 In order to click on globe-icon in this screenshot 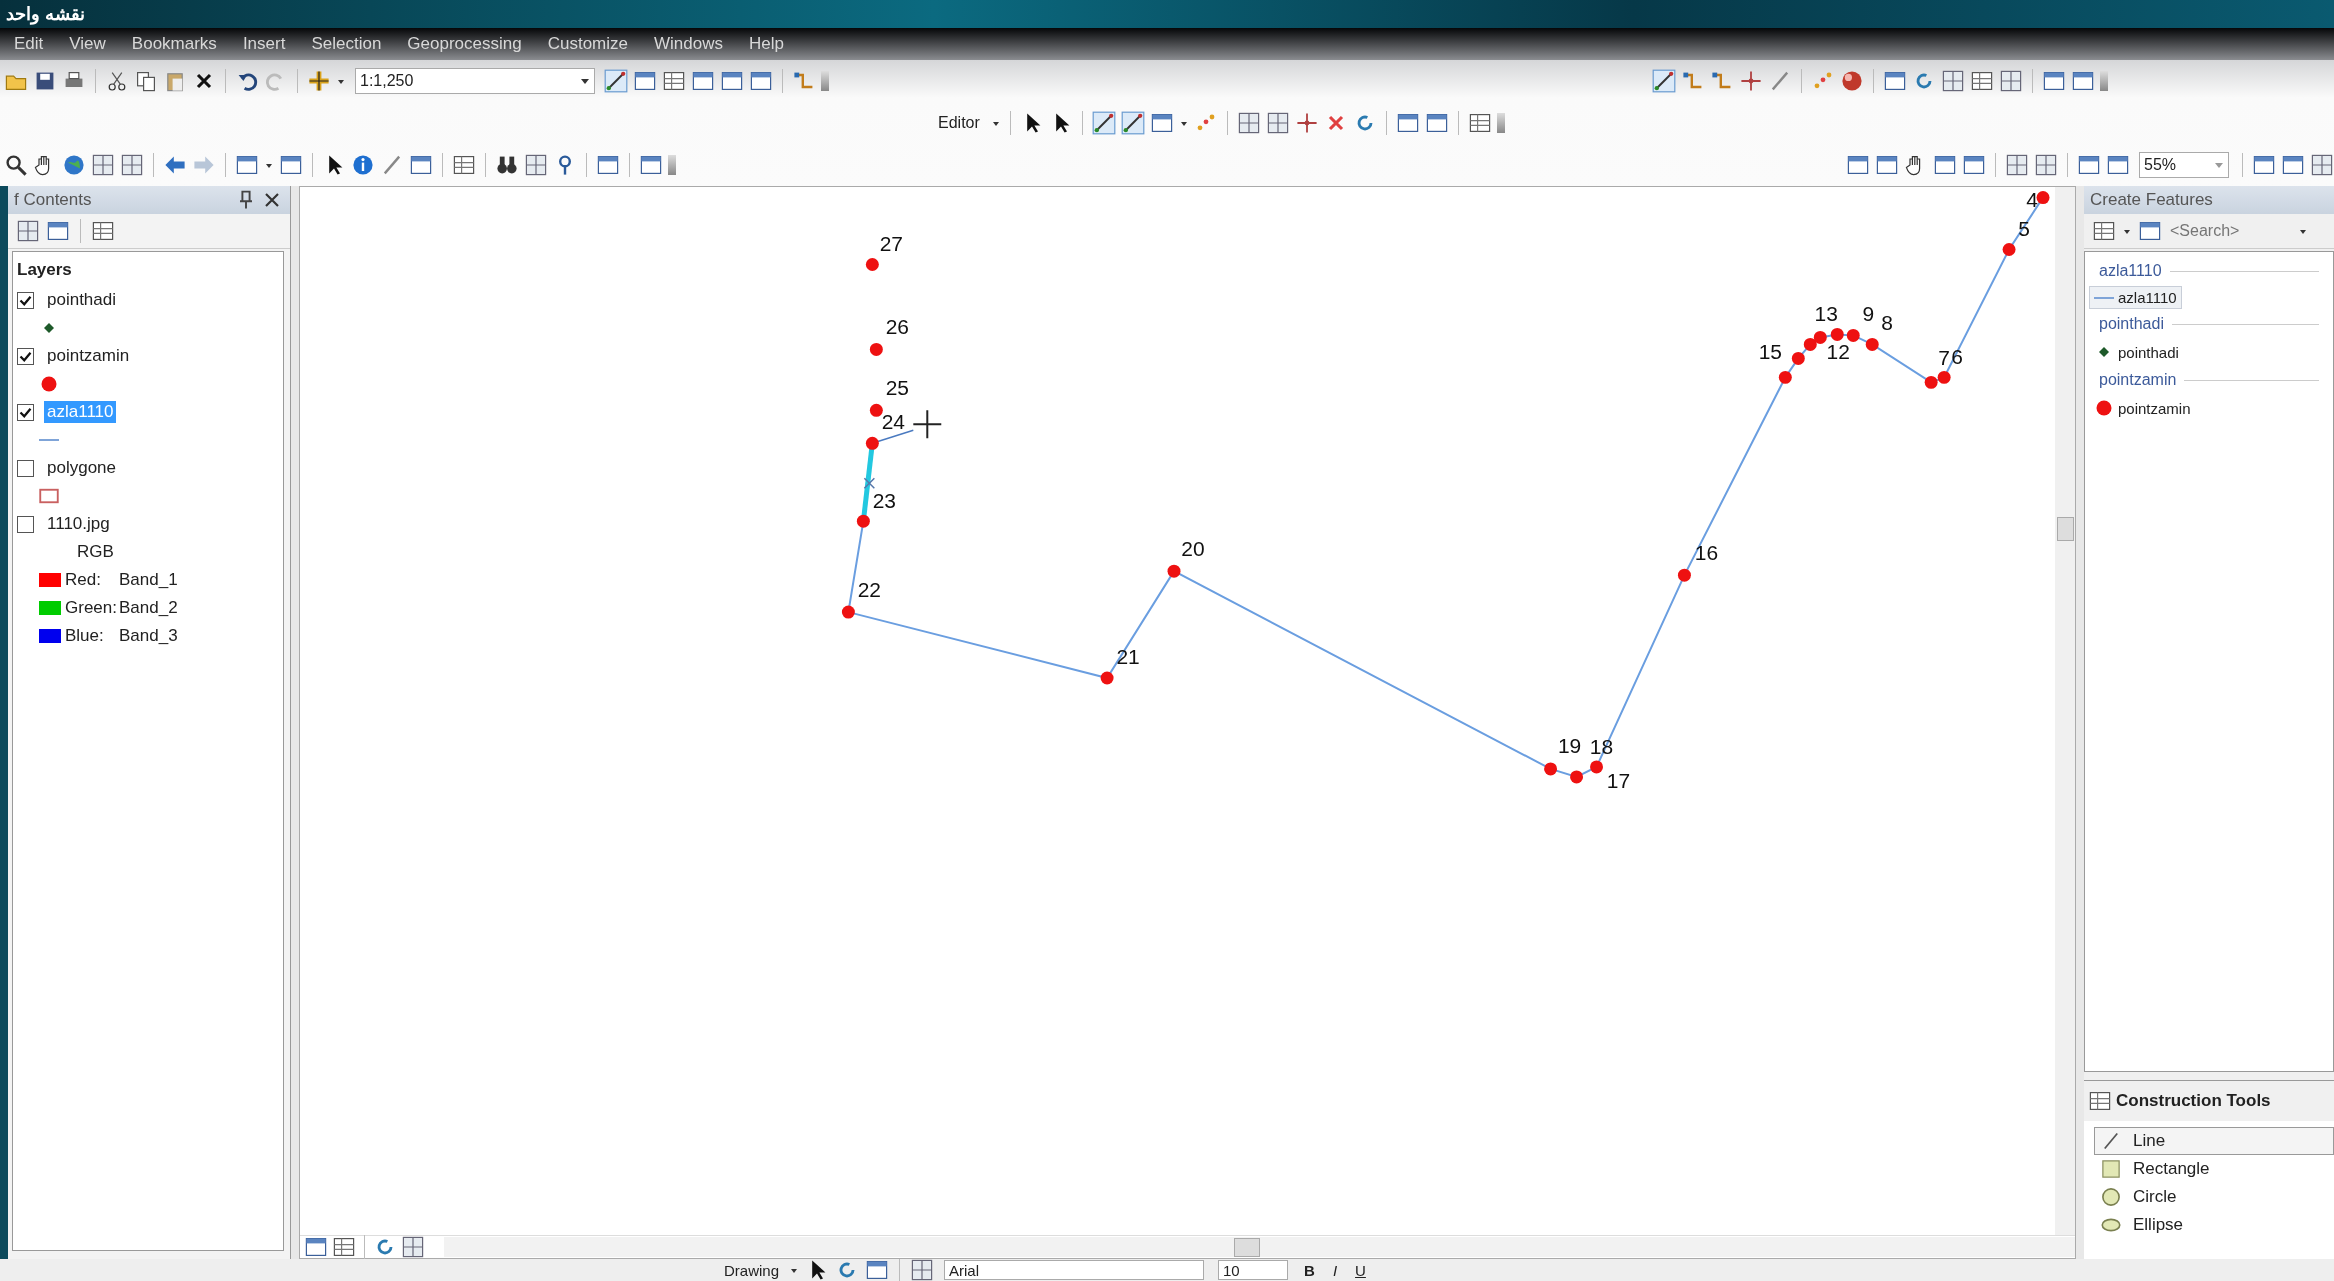, I will do `click(74, 165)`.